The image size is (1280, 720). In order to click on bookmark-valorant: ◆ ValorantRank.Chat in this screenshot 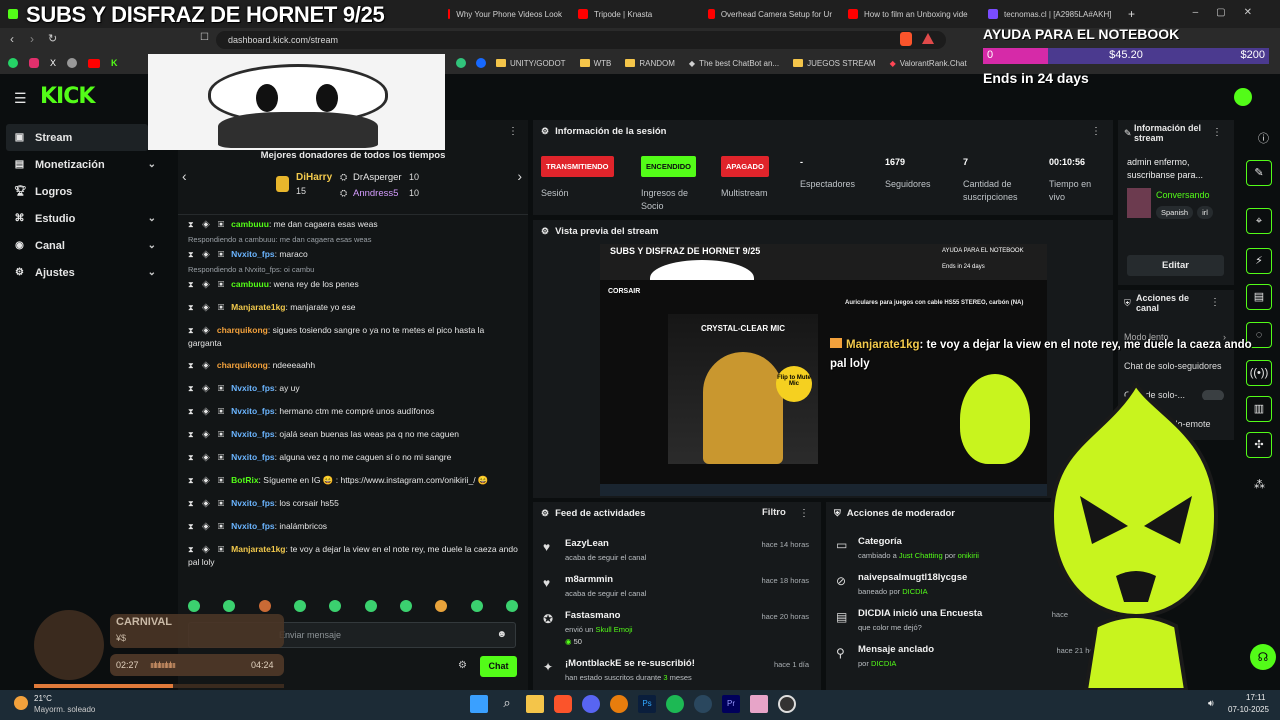, I will do `click(928, 63)`.